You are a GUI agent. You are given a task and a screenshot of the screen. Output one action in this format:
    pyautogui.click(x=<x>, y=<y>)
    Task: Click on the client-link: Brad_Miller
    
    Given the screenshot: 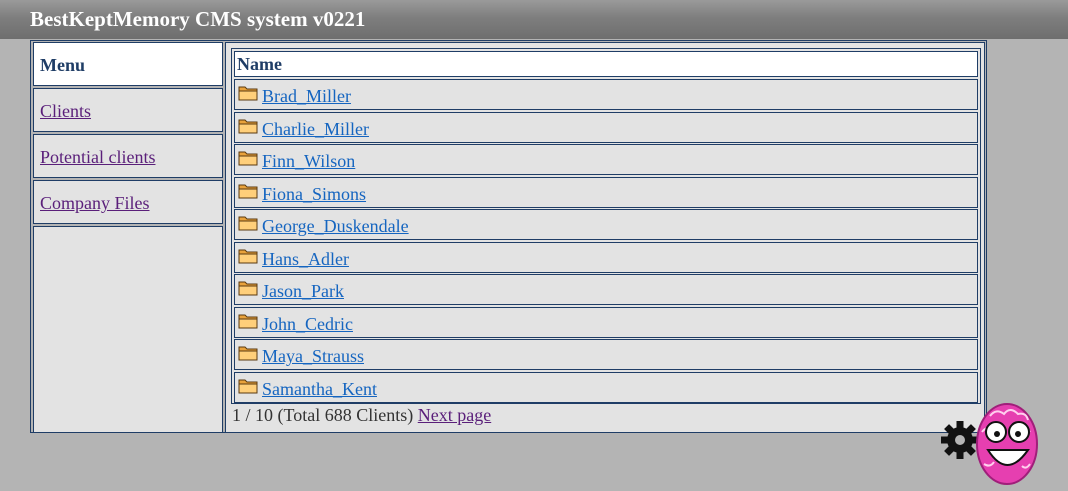 What is the action you would take?
    pyautogui.click(x=306, y=96)
    